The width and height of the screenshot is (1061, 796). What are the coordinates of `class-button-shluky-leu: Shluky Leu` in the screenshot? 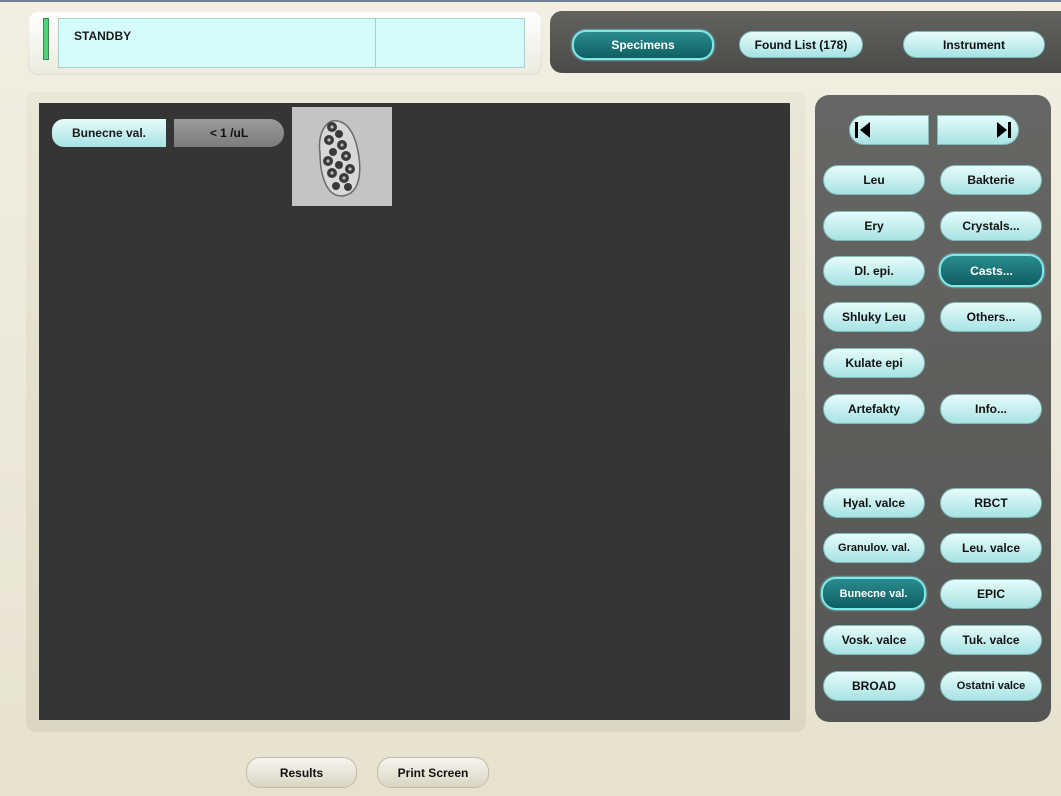 It's located at (874, 317).